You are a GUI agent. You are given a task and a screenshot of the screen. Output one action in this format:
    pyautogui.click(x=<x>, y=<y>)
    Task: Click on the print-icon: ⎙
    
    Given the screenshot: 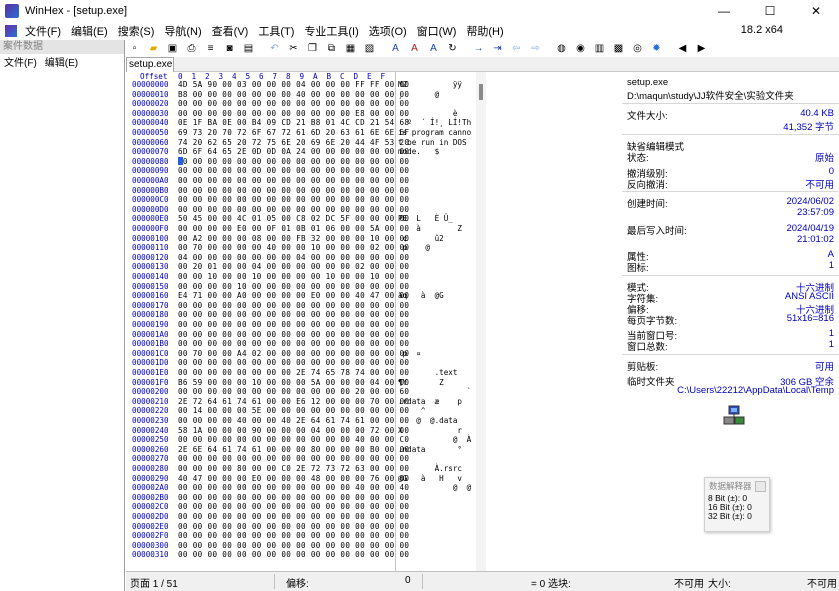 What is the action you would take?
    pyautogui.click(x=191, y=49)
    